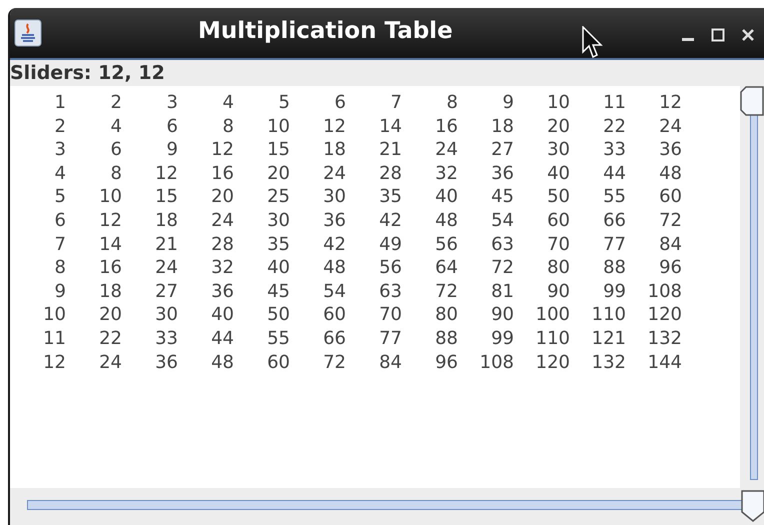 Image resolution: width=764 pixels, height=525 pixels. I want to click on table-cell-text: 3, so click(172, 103).